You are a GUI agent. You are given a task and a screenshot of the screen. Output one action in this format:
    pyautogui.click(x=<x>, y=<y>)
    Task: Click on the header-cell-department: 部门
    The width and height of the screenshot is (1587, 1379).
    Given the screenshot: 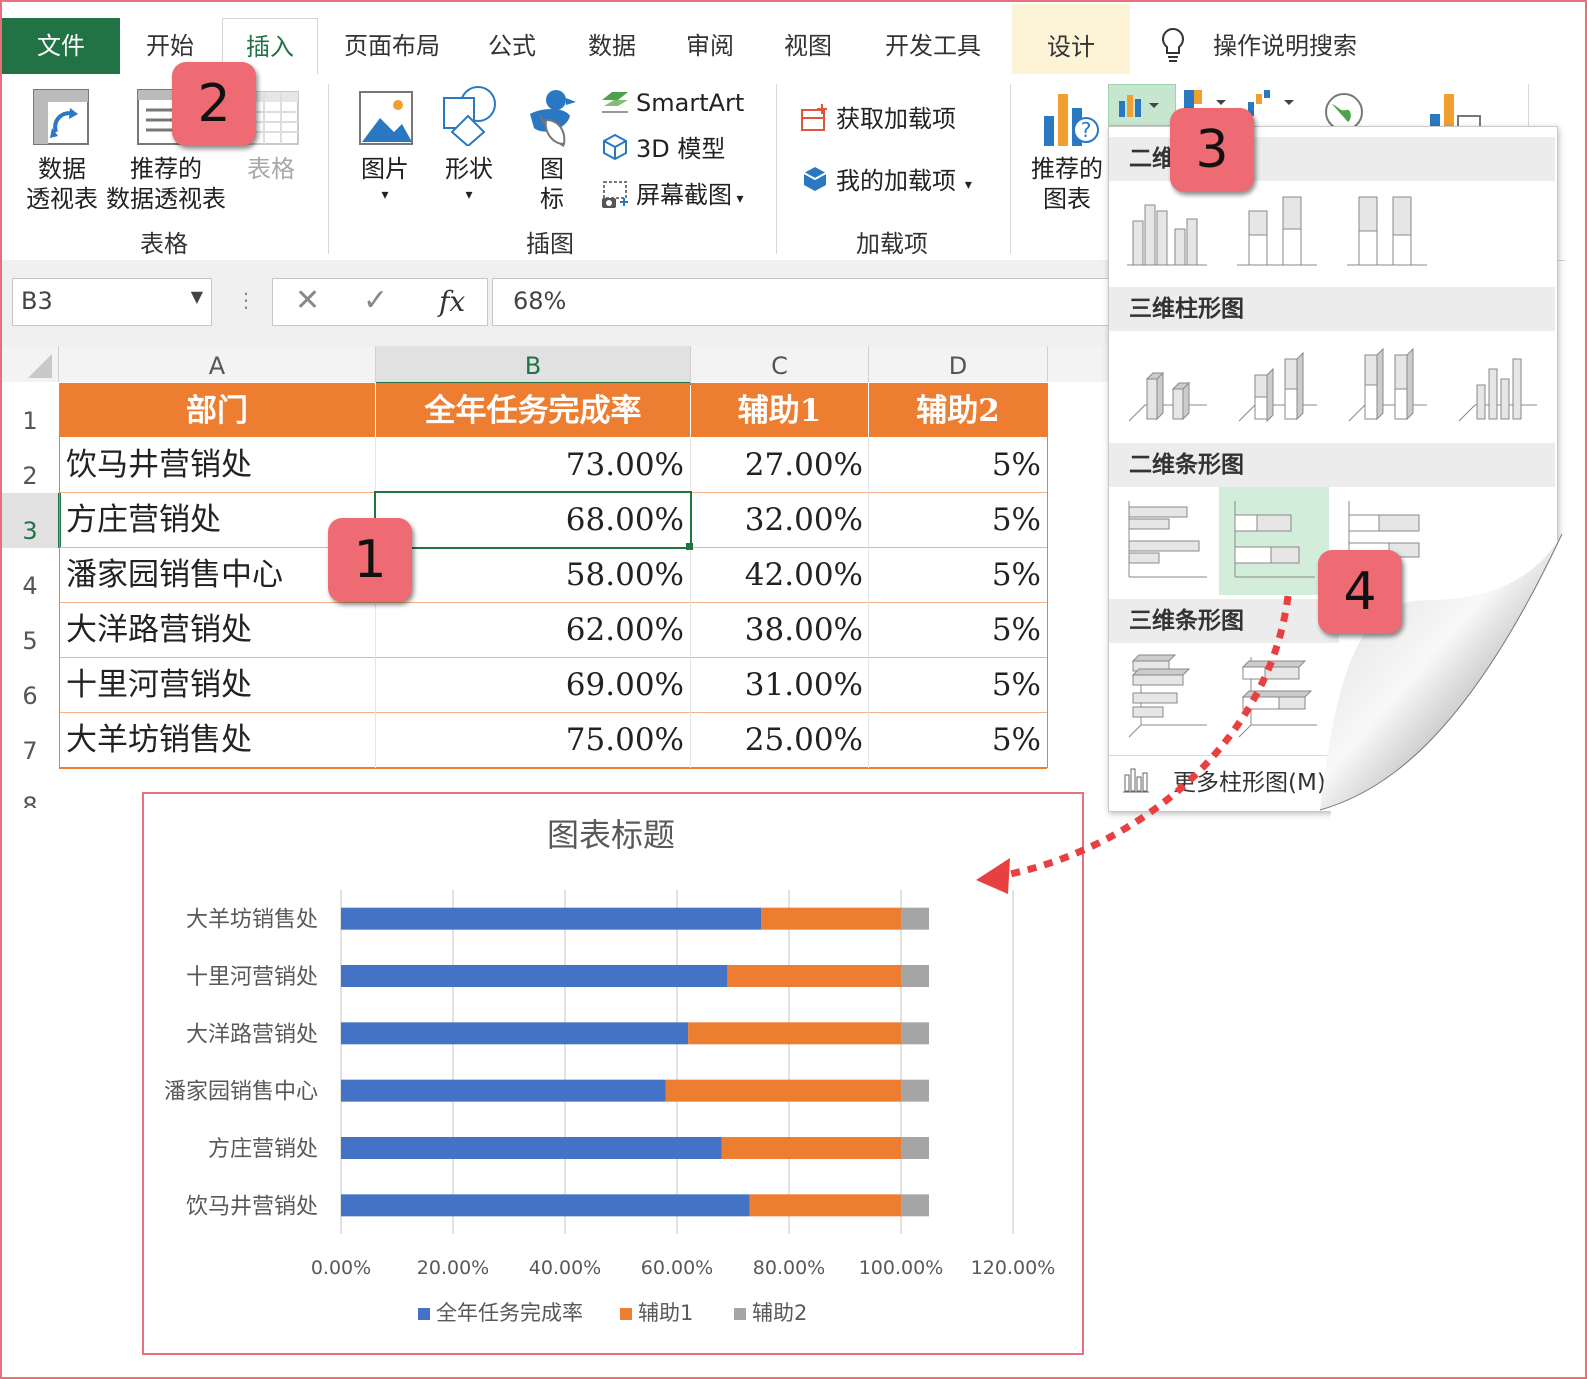 What is the action you would take?
    pyautogui.click(x=217, y=410)
    